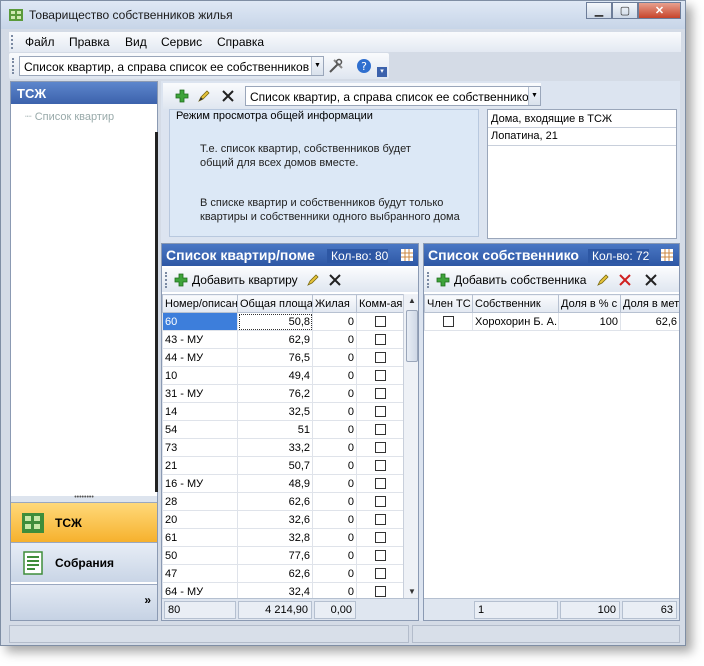  I want to click on col-number: Номер/описан, so click(200, 303).